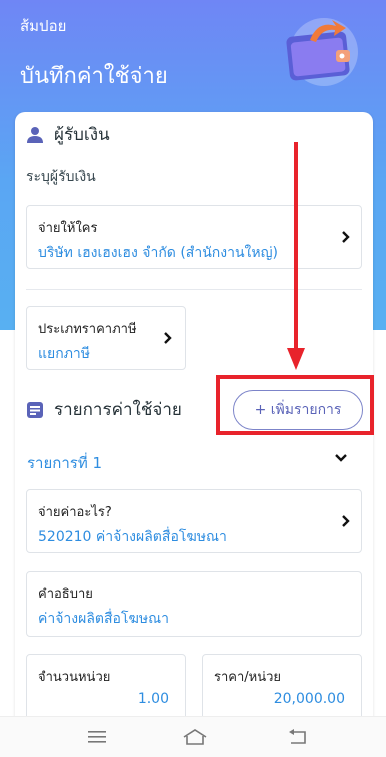  I want to click on description-value: ค่าจ้างผลิตสื่อโฆษณา, so click(103, 619).